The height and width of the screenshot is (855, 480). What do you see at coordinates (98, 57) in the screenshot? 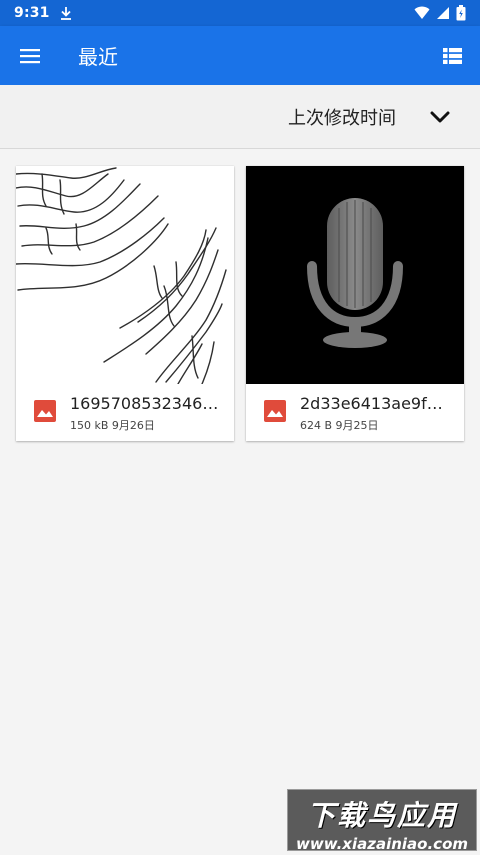
I see `page-title: 最近` at bounding box center [98, 57].